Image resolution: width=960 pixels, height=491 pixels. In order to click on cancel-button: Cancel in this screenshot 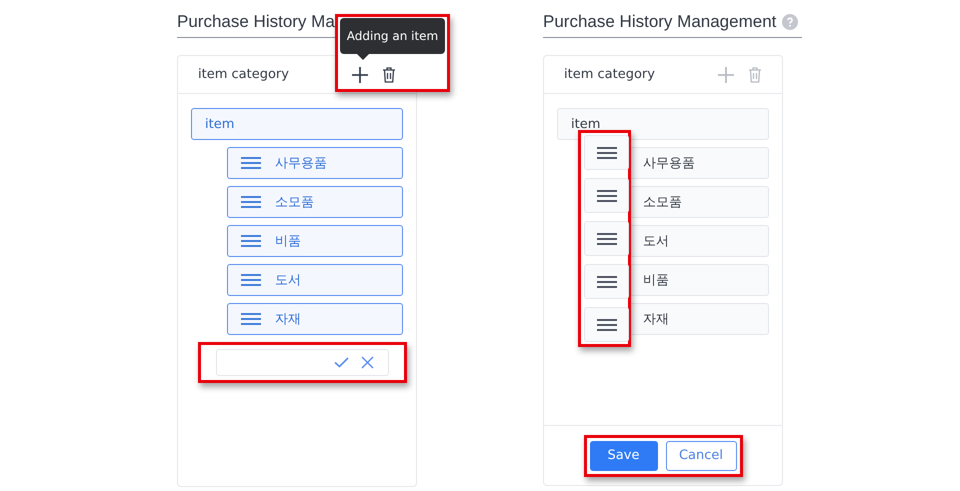, I will do `click(701, 455)`.